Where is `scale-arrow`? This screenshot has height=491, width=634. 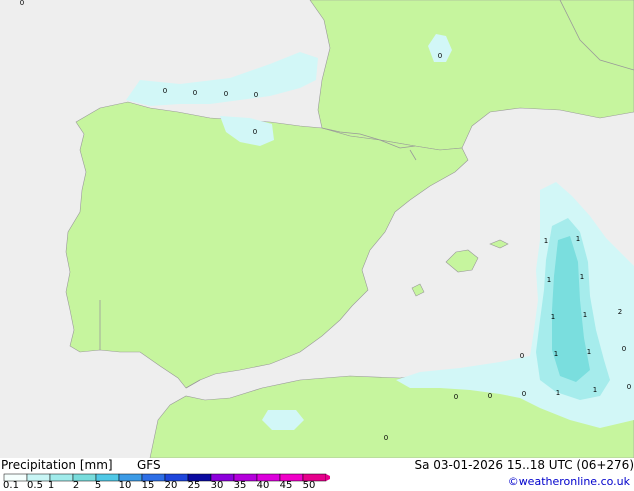
scale-arrow is located at coordinates (328, 477).